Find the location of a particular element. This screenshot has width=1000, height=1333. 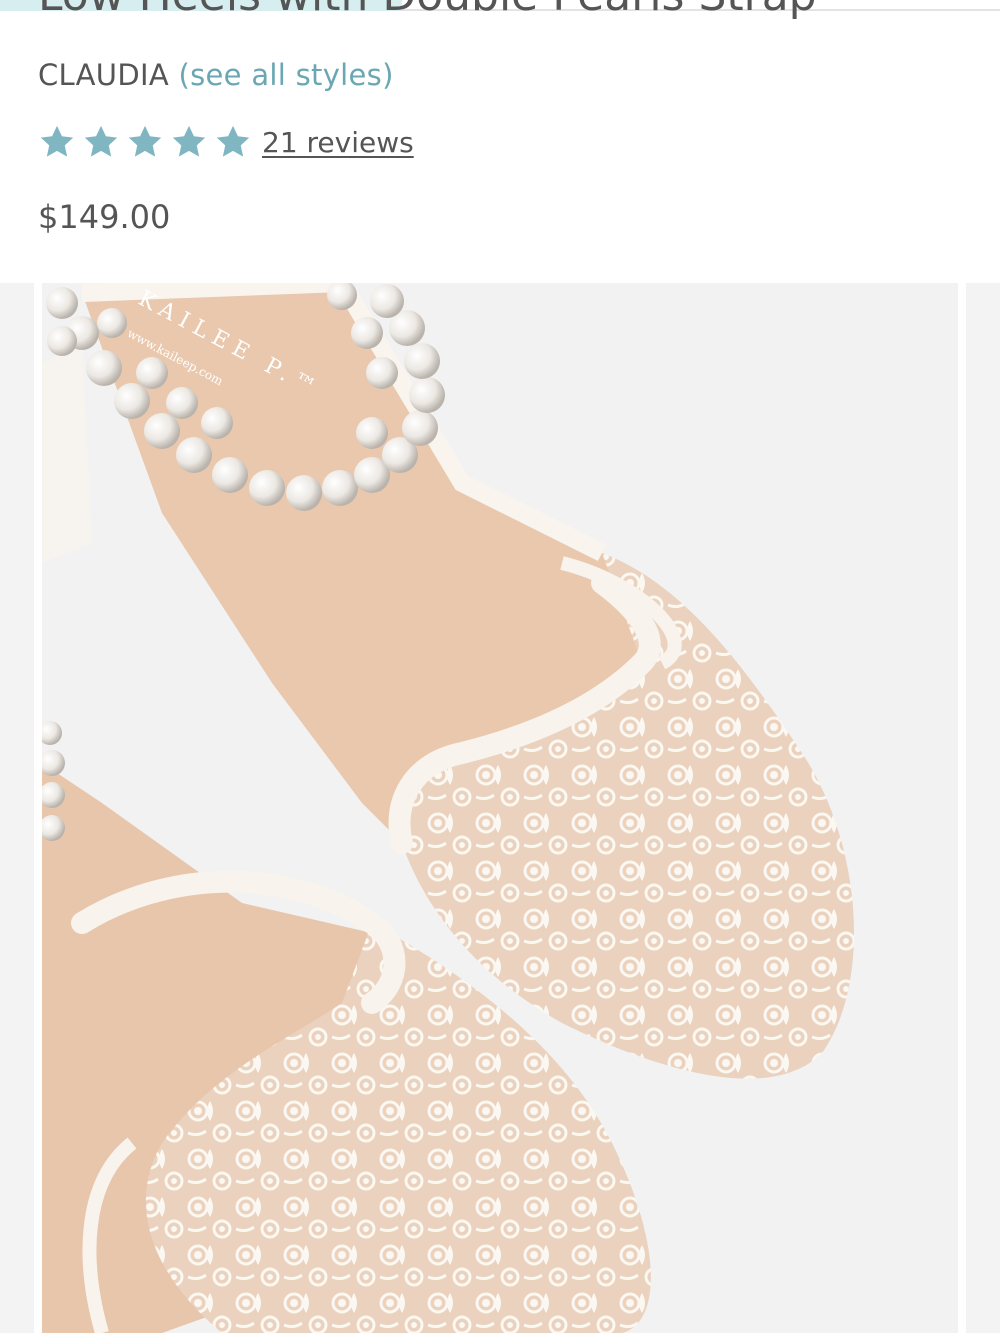

star-rating is located at coordinates (148, 142).